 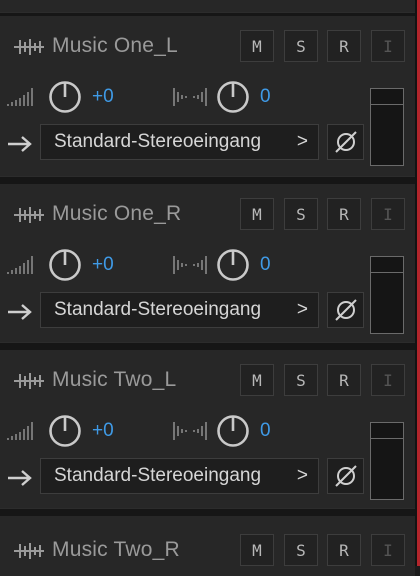 I want to click on track-name: Music Two_L, so click(x=114, y=380).